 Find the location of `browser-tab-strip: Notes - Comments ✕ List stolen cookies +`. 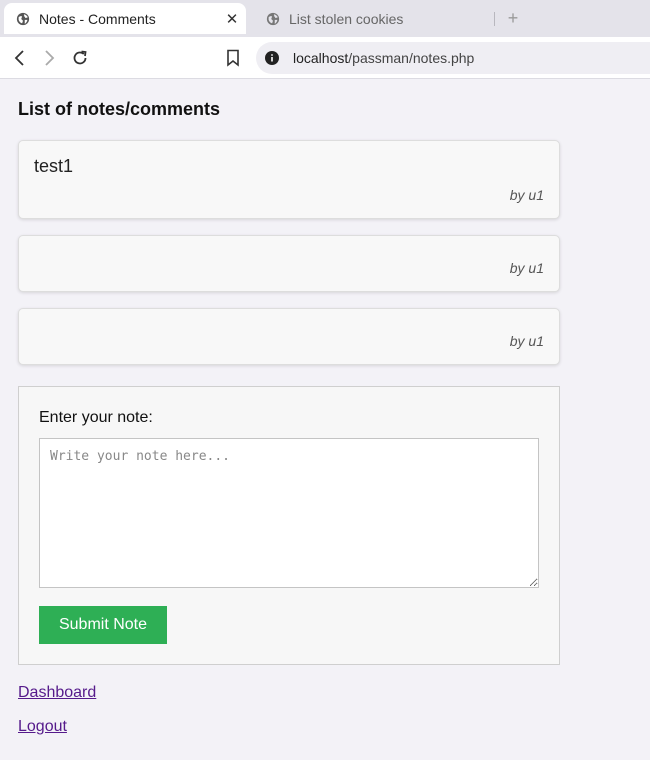

browser-tab-strip: Notes - Comments ✕ List stolen cookies + is located at coordinates (325, 18).